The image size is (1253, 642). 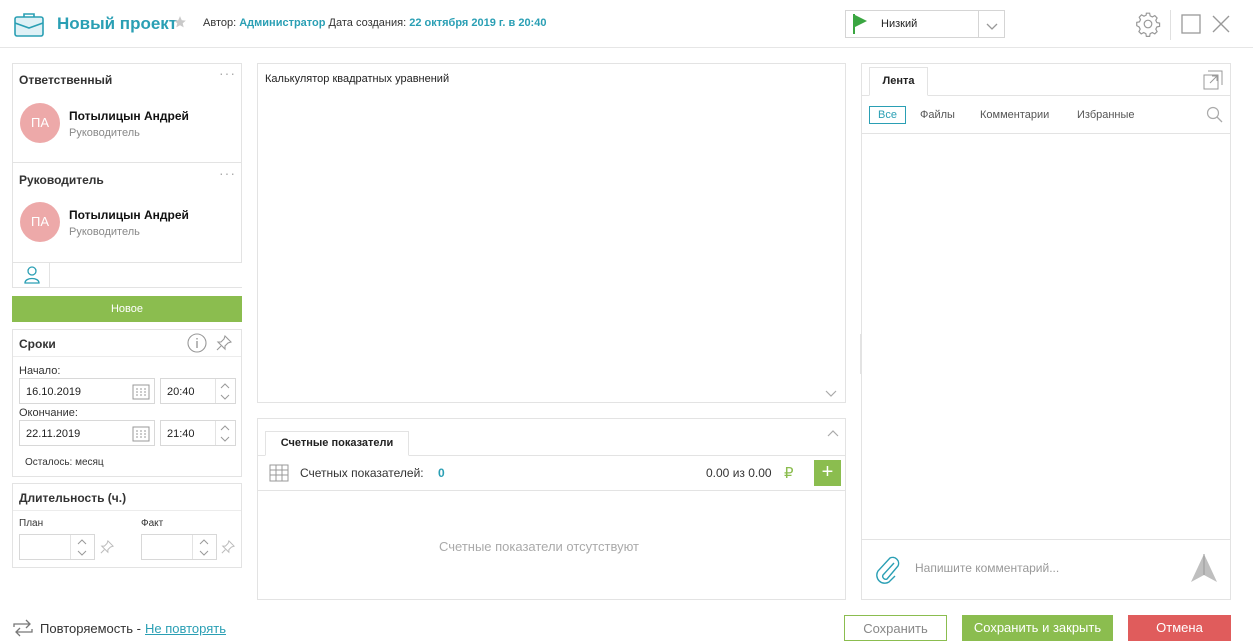 I want to click on repeat-icon, so click(x=23, y=629).